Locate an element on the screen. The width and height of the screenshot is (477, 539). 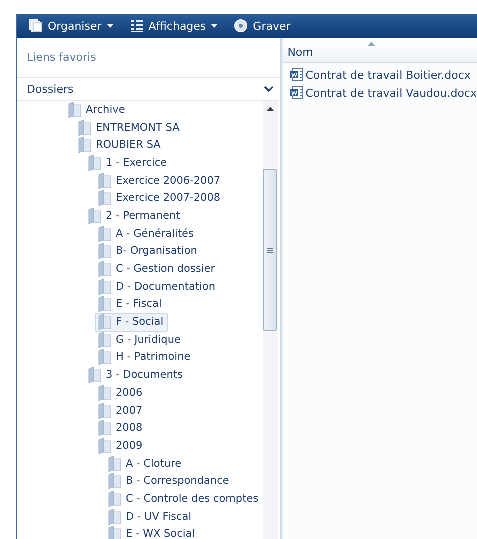
folder-item: E - WX Social is located at coordinates (152, 531).